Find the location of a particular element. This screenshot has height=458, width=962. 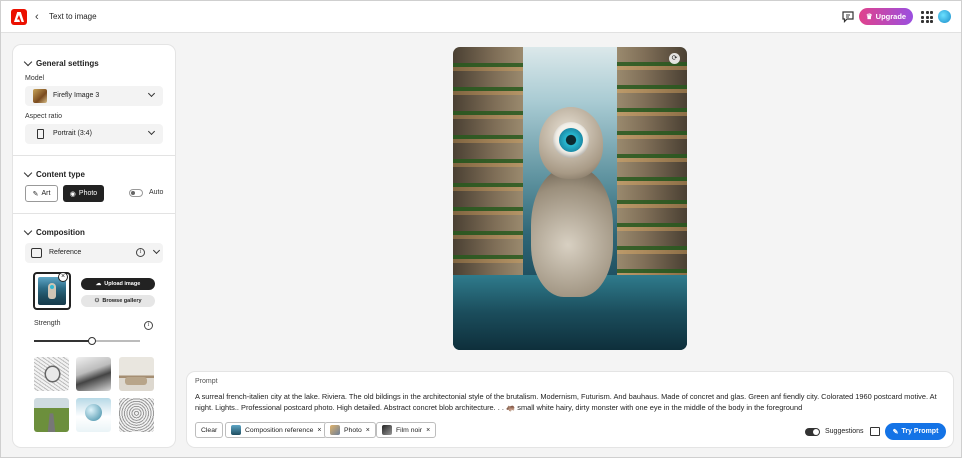

camera-icon: ◉ is located at coordinates (72, 194).